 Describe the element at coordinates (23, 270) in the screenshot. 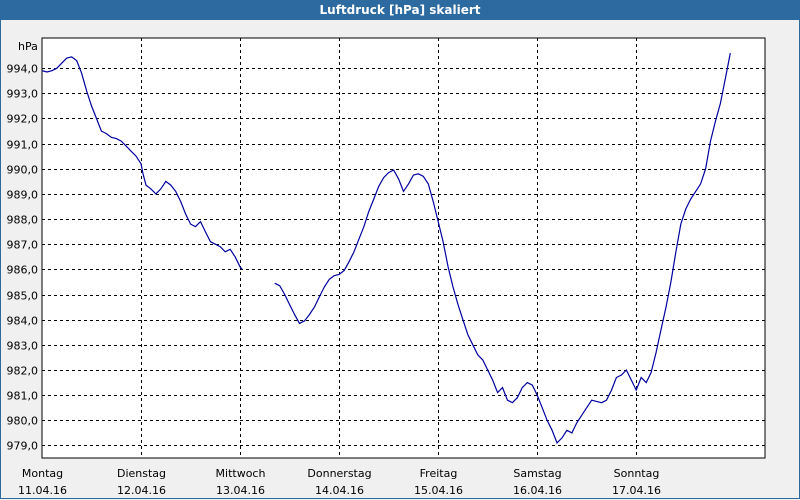

I see `y-tick-label: 986,0` at that location.